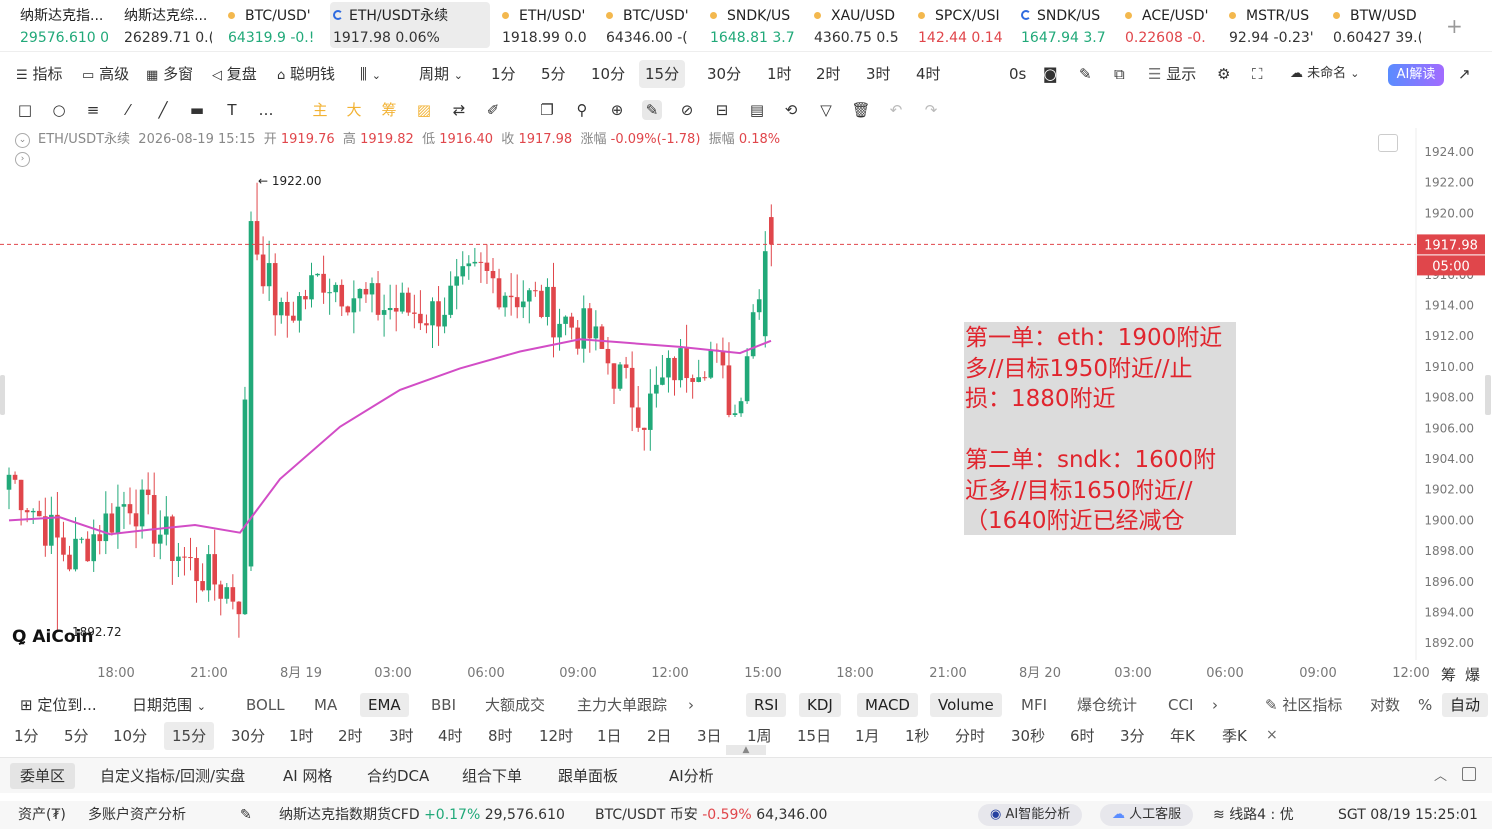  What do you see at coordinates (546, 25) in the screenshot?
I see `ticker-item: ETH/USD' 1918.99 0.0` at bounding box center [546, 25].